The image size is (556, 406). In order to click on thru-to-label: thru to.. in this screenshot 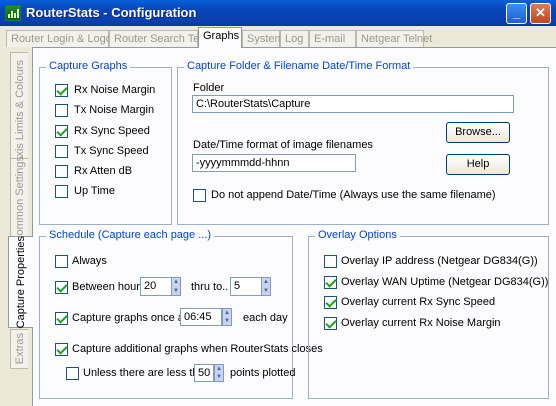, I will do `click(210, 287)`.